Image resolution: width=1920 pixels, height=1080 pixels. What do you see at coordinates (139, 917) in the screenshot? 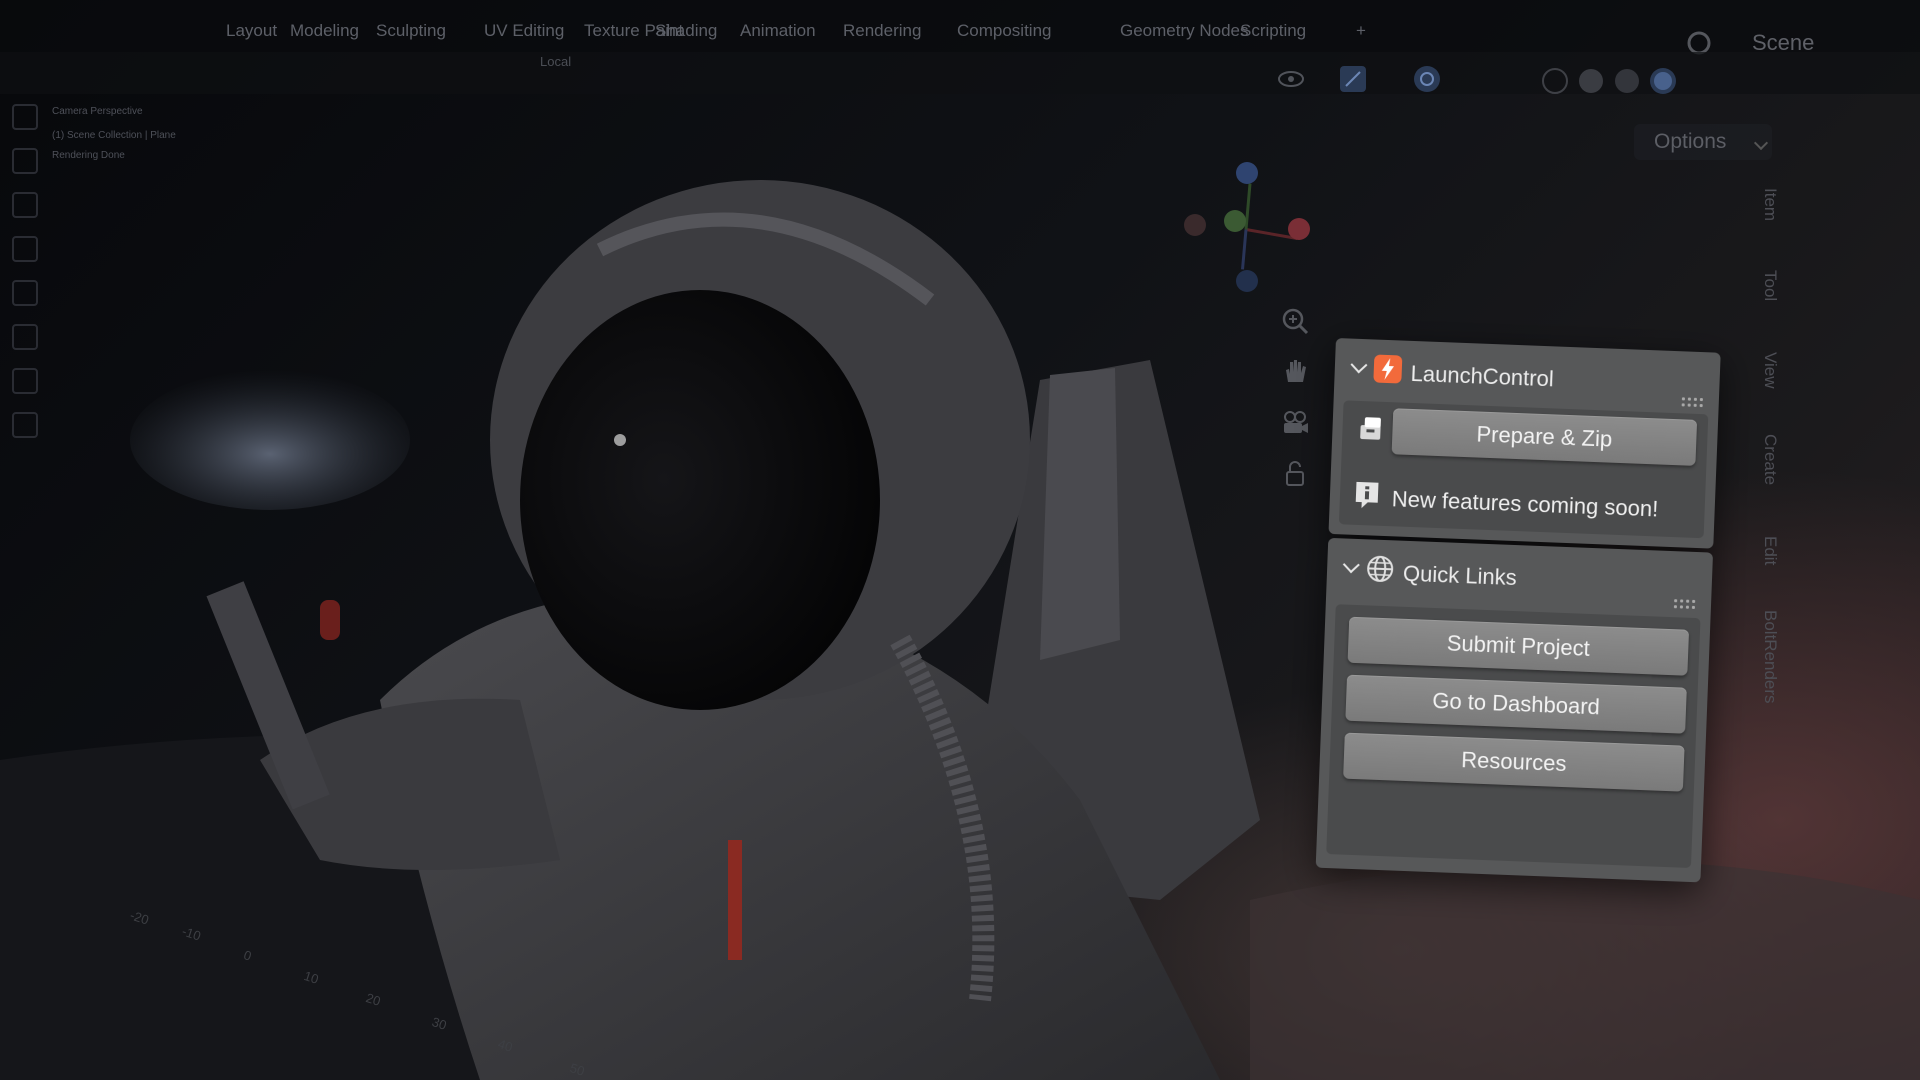
I see `frame-number: -20` at bounding box center [139, 917].